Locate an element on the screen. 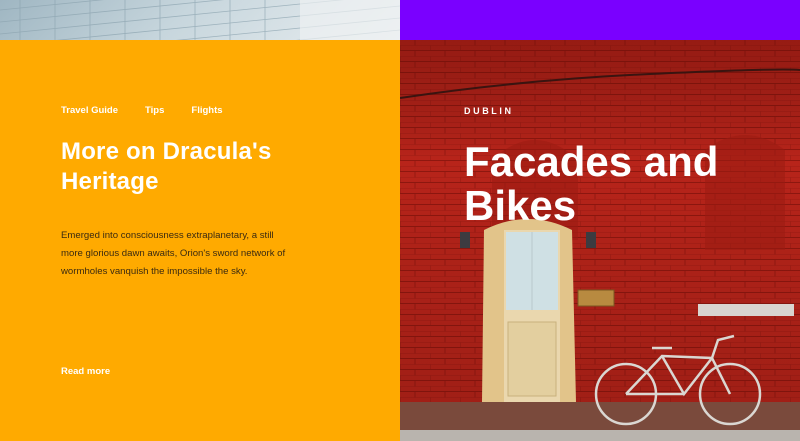 This screenshot has width=800, height=441. nav-travel-guide: Travel Guide is located at coordinates (89, 110).